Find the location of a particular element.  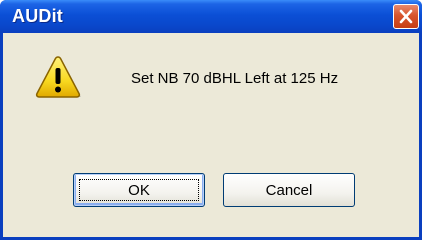

cancel-button-label: Cancel is located at coordinates (289, 190).